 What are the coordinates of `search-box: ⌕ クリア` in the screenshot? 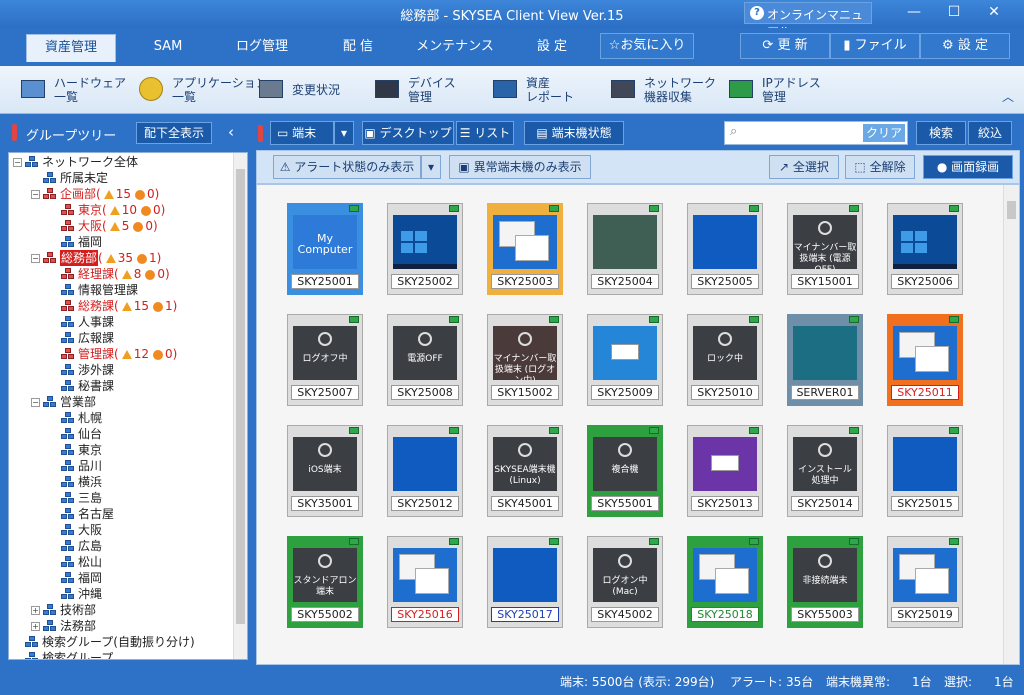 It's located at (816, 133).